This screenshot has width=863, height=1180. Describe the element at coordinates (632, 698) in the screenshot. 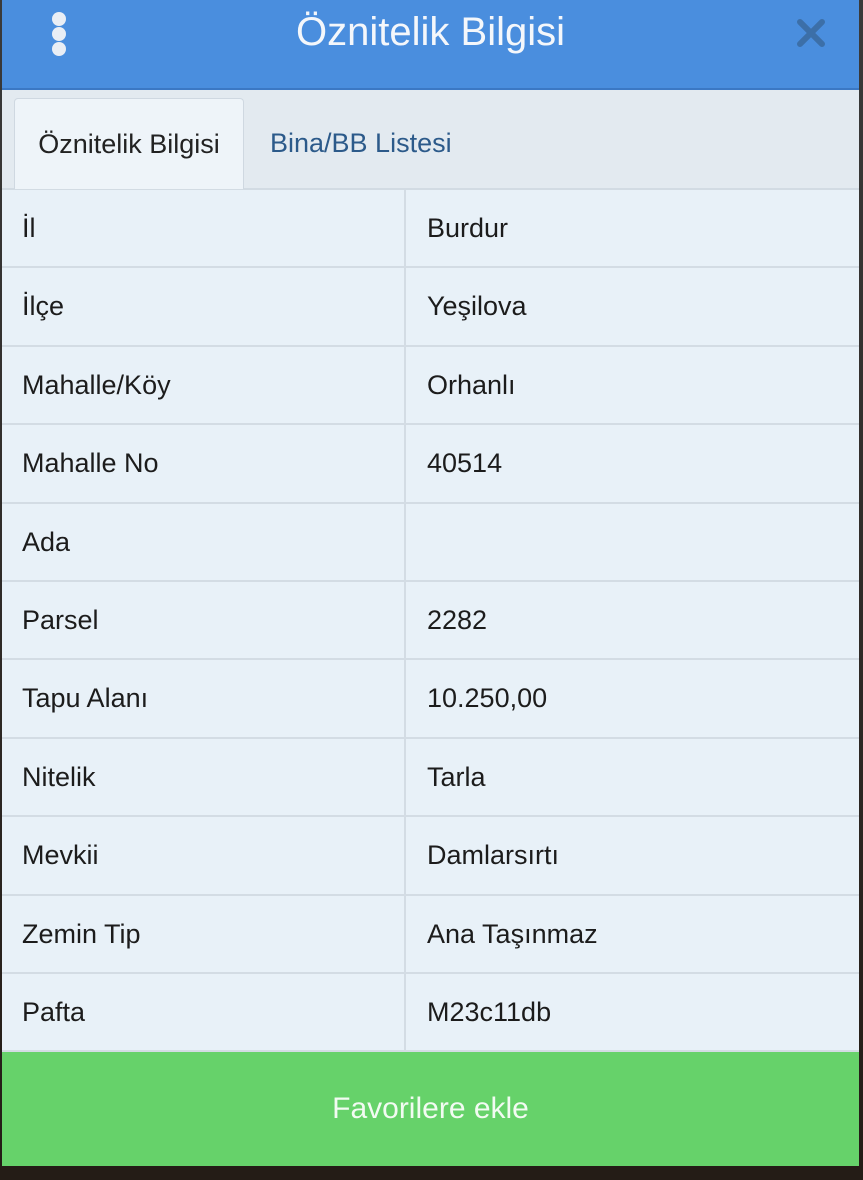

I see `attribute-value-cell: 10.250,00` at that location.